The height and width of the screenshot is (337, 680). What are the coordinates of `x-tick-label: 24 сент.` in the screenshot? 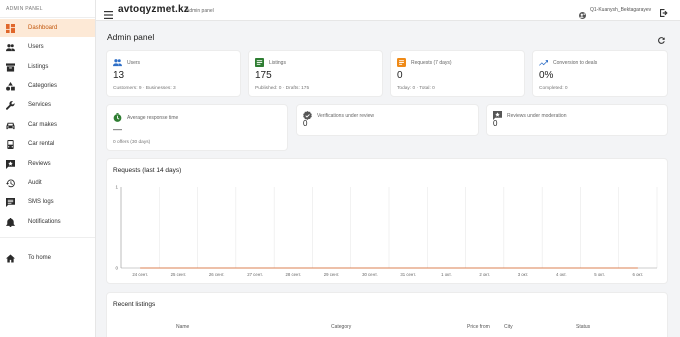 It's located at (140, 274).